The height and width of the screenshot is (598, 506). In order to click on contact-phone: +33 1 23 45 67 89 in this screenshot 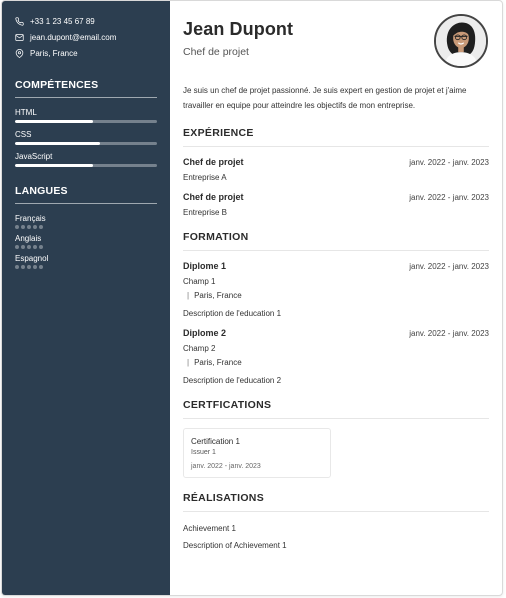, I will do `click(86, 21)`.